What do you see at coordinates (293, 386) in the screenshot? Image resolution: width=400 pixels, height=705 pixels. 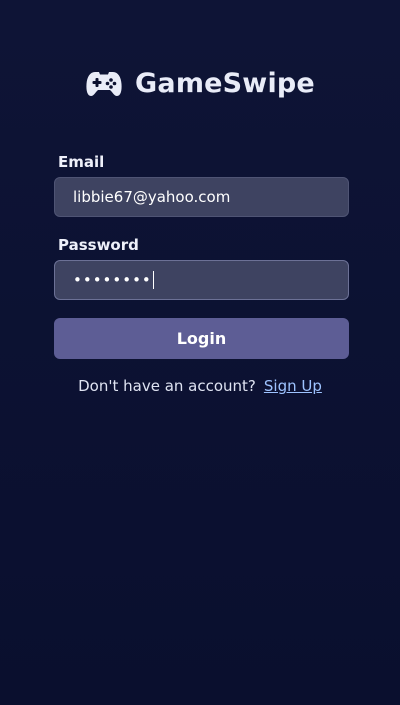 I see `sign-up-link: Sign Up` at bounding box center [293, 386].